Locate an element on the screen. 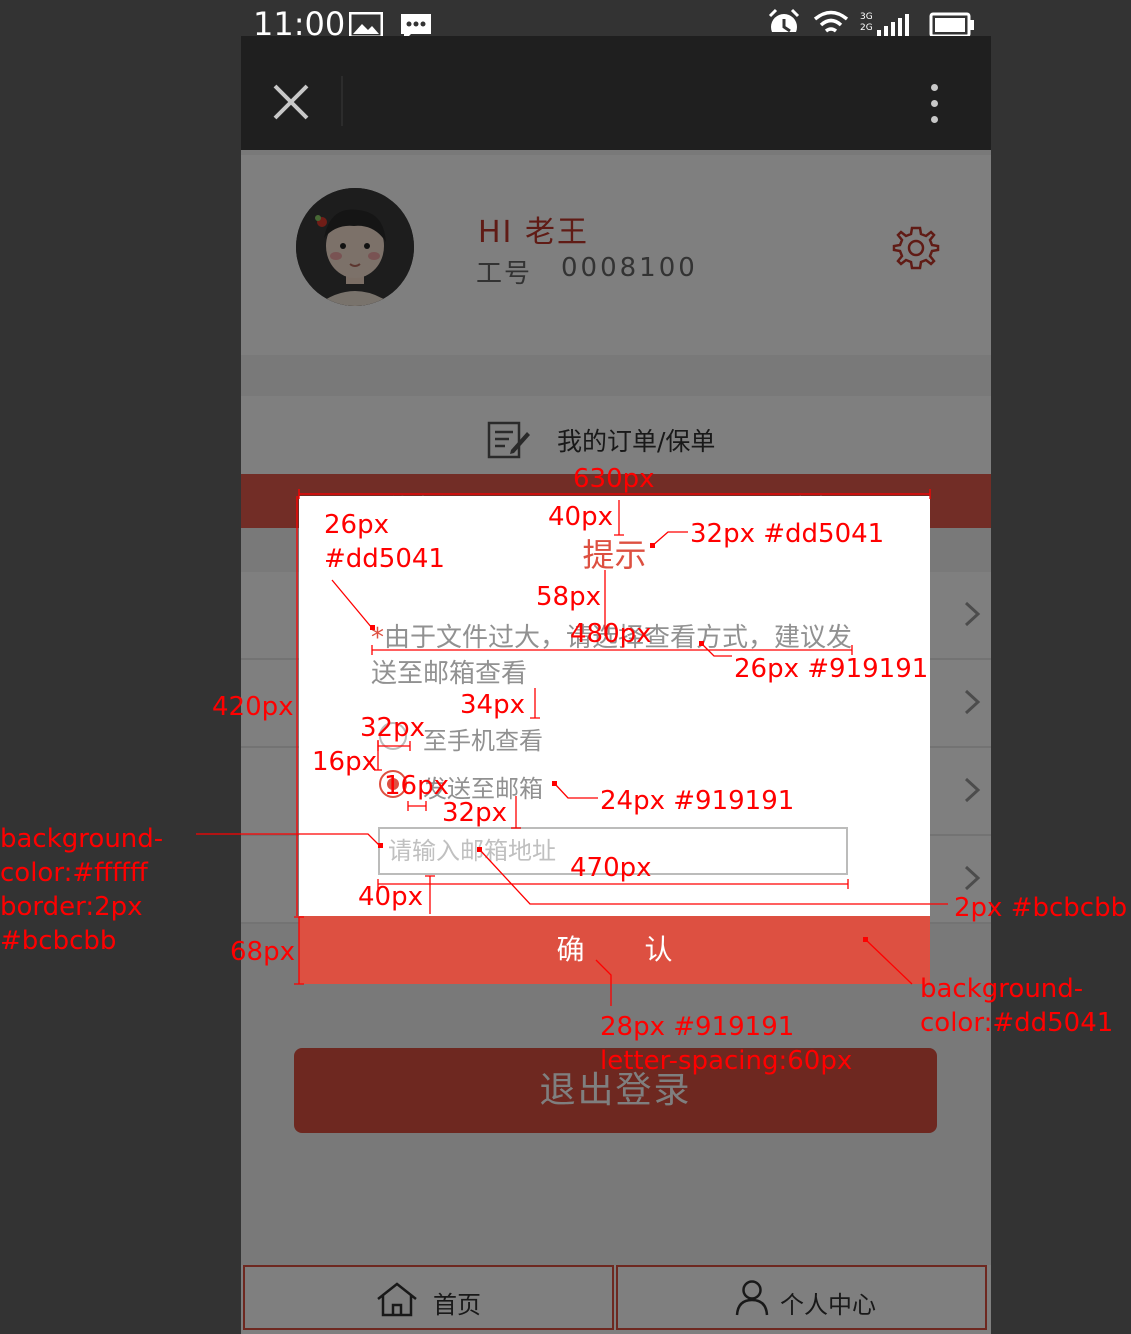 This screenshot has width=1131, height=1334. annotation: color:#dd5041 is located at coordinates (1017, 1023).